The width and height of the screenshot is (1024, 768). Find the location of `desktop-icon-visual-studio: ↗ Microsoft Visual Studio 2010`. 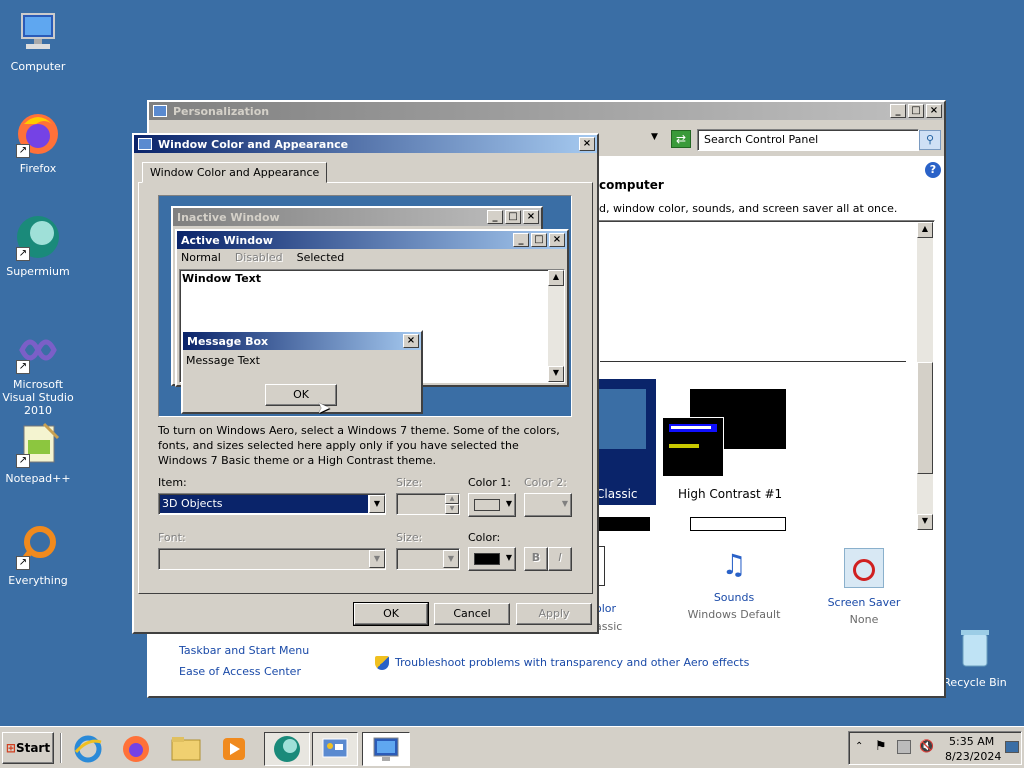

desktop-icon-visual-studio: ↗ Microsoft Visual Studio 2010 is located at coordinates (38, 371).